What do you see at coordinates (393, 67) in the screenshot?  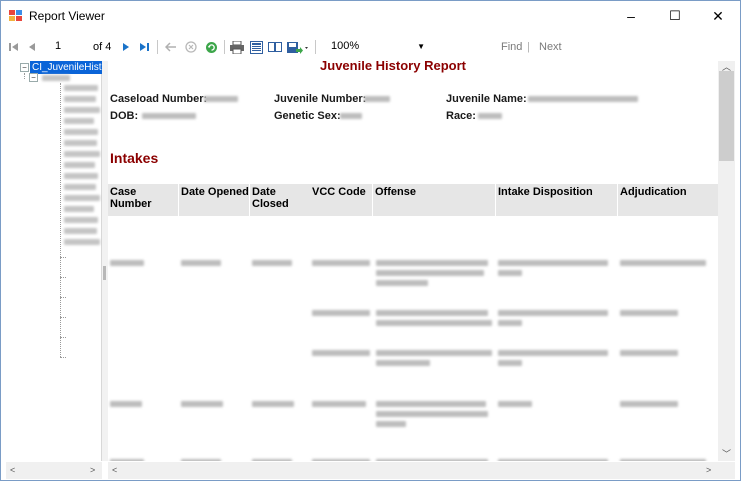 I see `report-title: Juvenile History Report` at bounding box center [393, 67].